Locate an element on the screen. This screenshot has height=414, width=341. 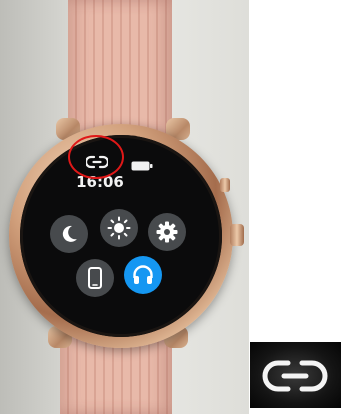
find-phone-button is located at coordinates (95, 278).